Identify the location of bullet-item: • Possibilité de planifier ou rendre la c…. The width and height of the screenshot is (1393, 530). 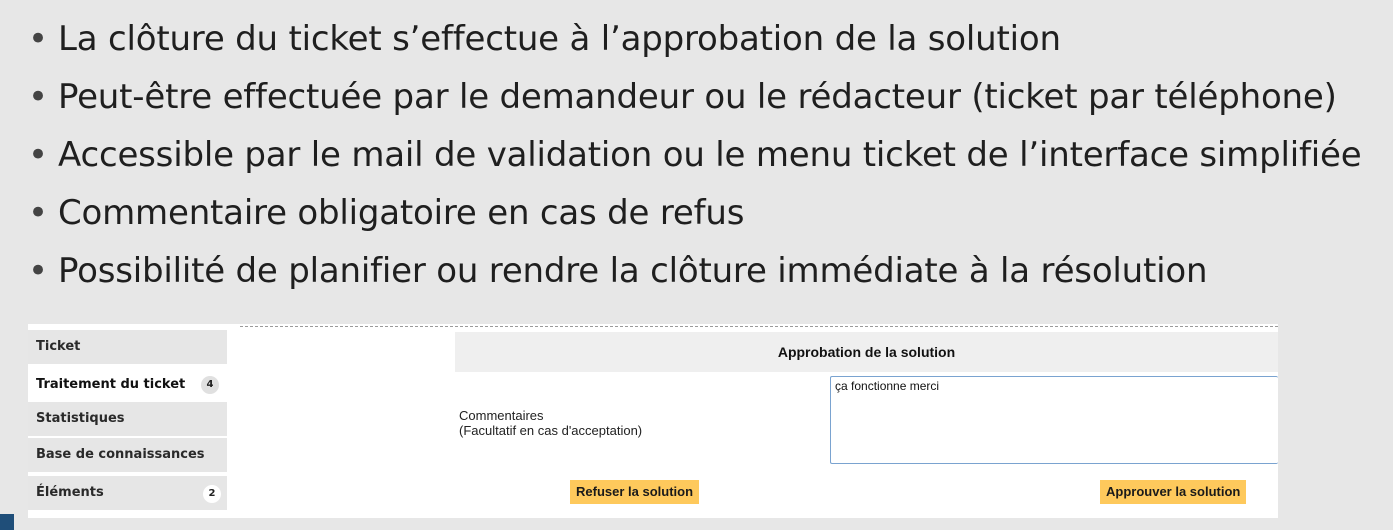
(694, 271).